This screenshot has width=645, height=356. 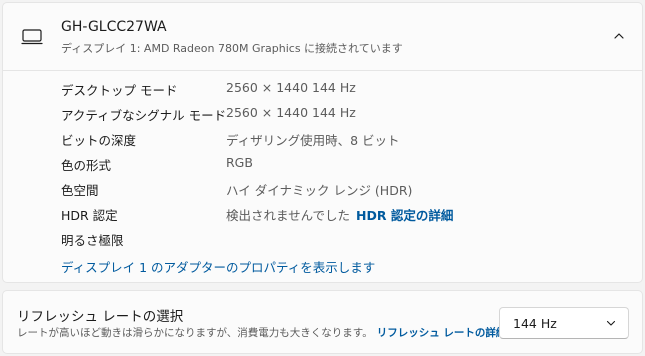 What do you see at coordinates (80, 190) in the screenshot?
I see `property-label: 色空間` at bounding box center [80, 190].